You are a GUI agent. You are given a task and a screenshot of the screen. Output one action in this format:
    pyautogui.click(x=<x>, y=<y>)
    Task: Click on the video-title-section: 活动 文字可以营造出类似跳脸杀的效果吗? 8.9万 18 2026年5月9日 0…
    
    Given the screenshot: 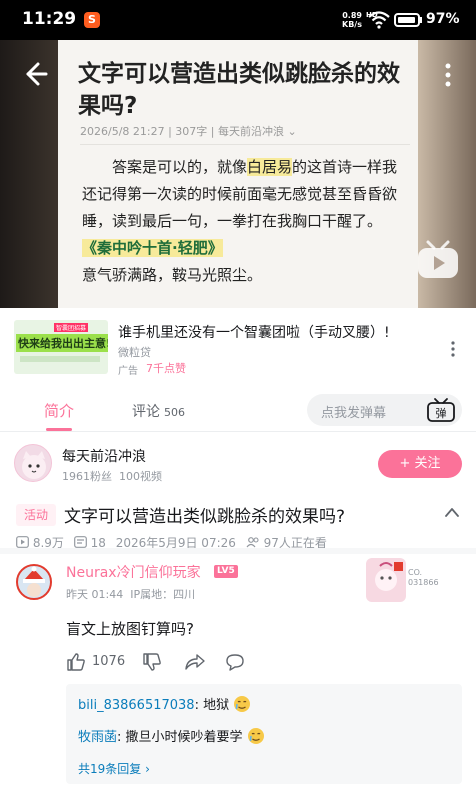 What is the action you would take?
    pyautogui.click(x=238, y=524)
    